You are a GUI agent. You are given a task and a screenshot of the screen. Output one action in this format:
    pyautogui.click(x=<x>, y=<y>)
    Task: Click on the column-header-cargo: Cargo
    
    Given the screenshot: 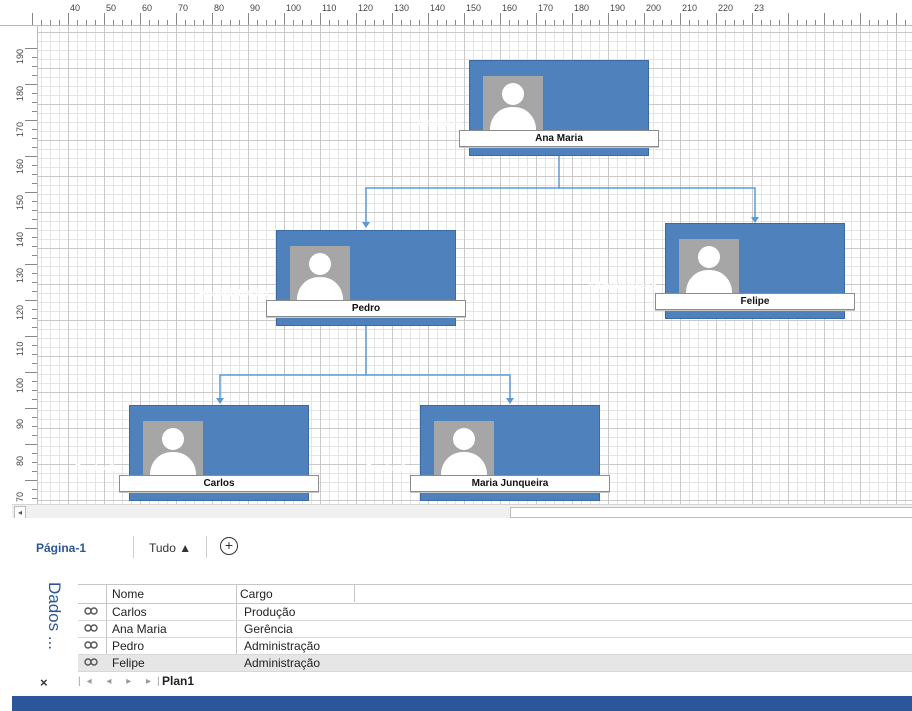 What is the action you would take?
    pyautogui.click(x=256, y=594)
    